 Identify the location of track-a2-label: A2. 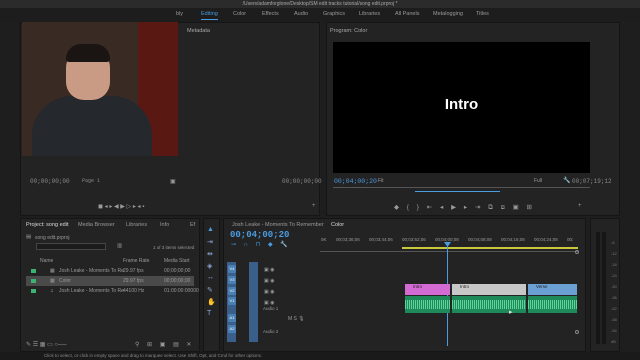
(232, 329).